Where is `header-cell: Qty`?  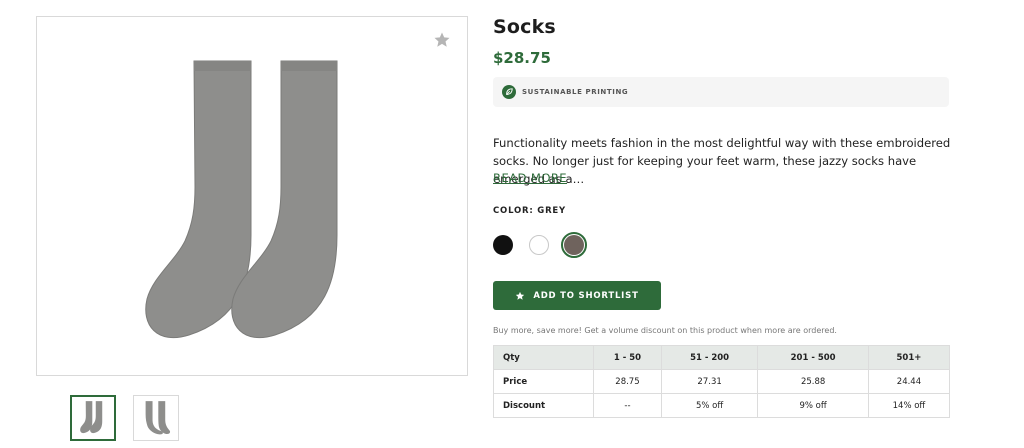
header-cell: Qty is located at coordinates (543, 357).